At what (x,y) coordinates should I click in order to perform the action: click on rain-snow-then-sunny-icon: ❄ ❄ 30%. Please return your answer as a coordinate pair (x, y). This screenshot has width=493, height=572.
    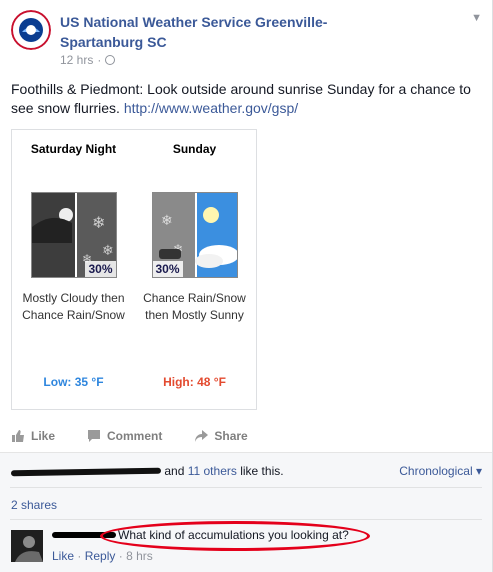
    Looking at the image, I should click on (194, 235).